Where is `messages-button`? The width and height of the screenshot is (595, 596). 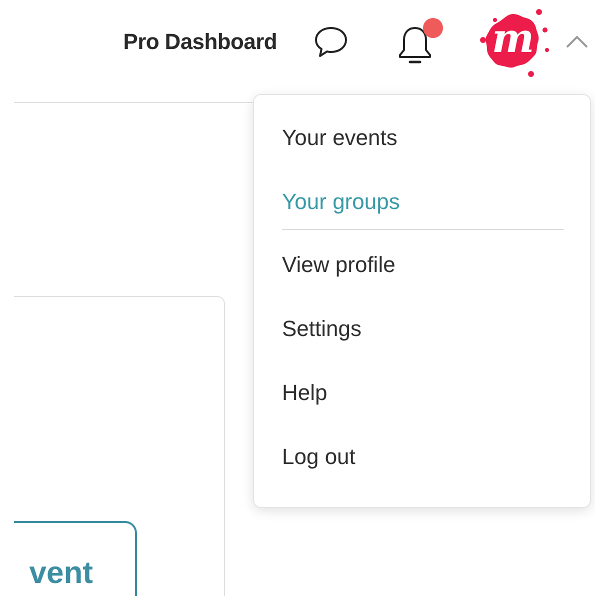
messages-button is located at coordinates (331, 42).